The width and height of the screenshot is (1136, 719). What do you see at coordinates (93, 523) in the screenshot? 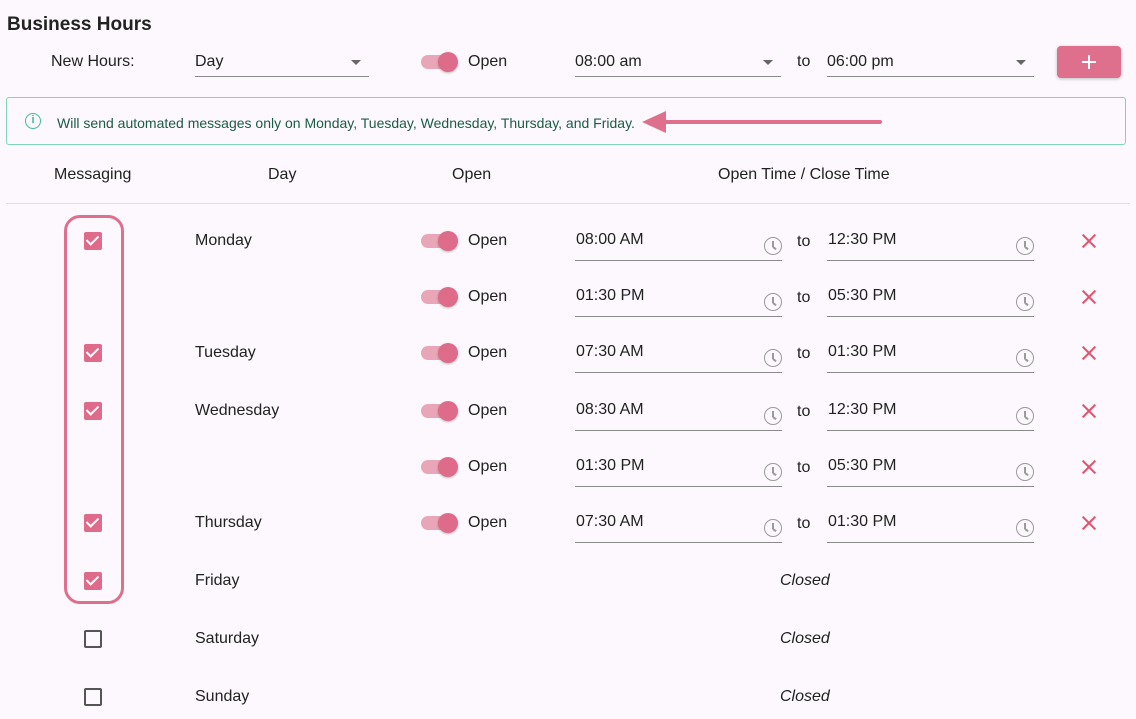
I see `messaging-checkbox-thursday` at bounding box center [93, 523].